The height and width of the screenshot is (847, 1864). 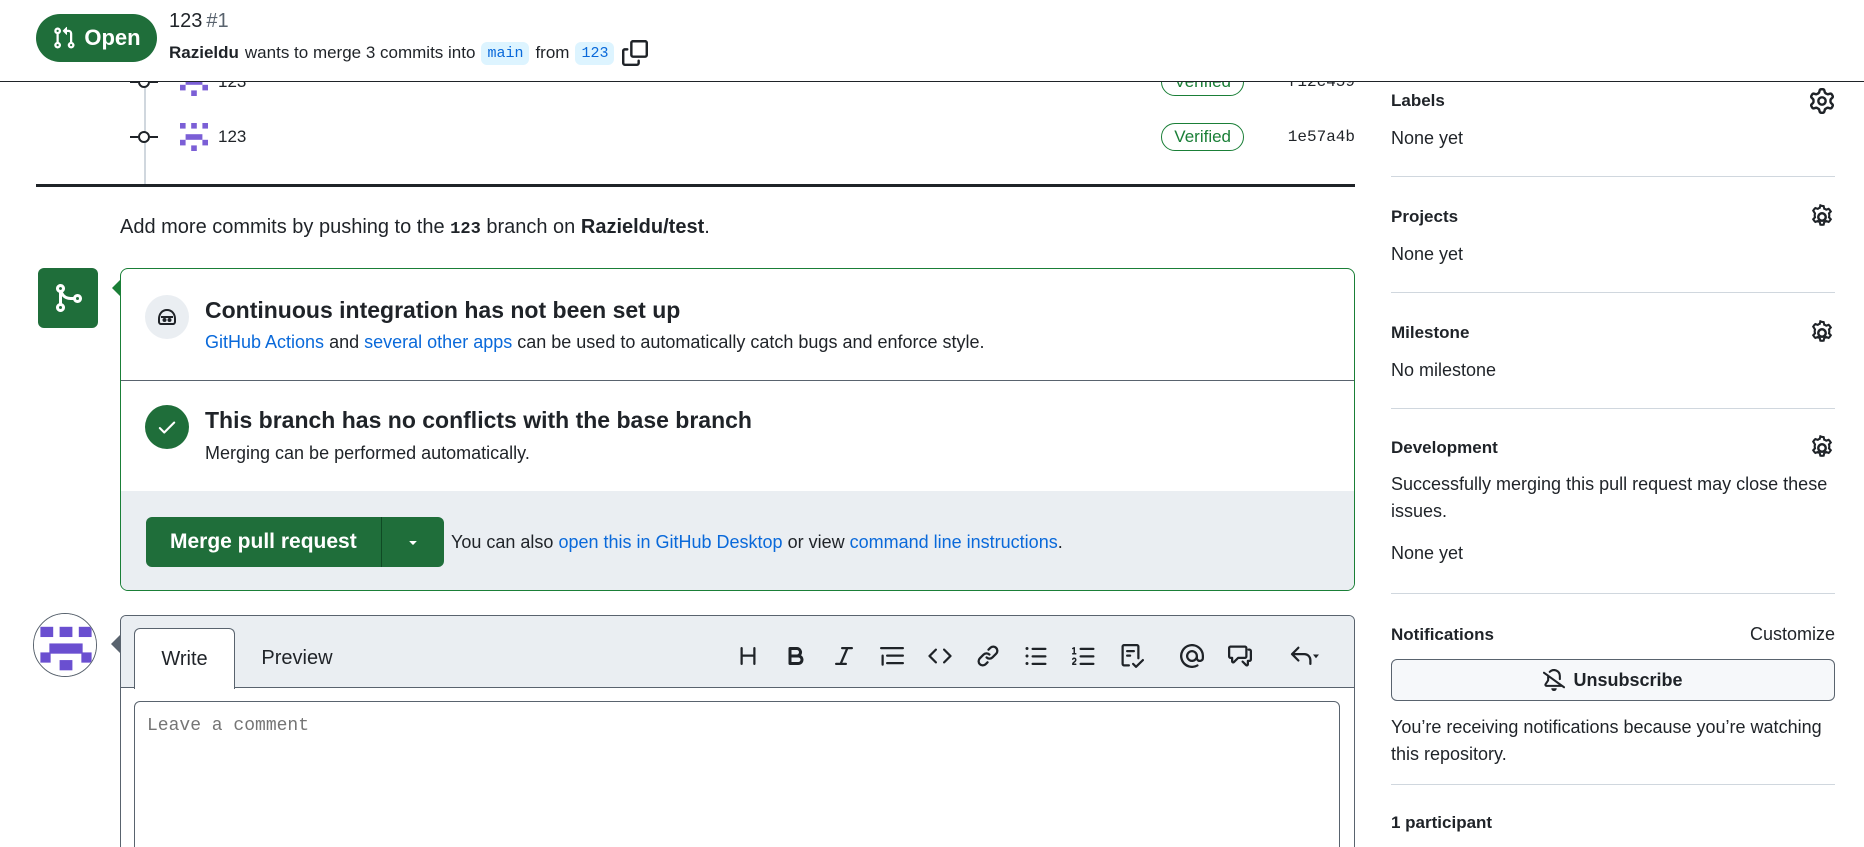 I want to click on commit-node-icon, so click(x=145, y=137).